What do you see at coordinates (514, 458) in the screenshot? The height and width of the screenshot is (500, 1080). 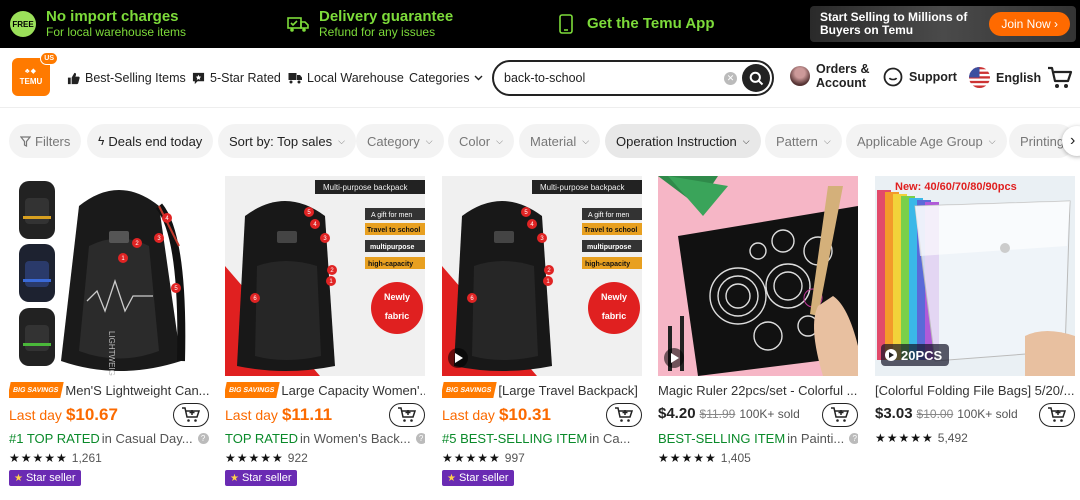 I see `review-count: 997` at bounding box center [514, 458].